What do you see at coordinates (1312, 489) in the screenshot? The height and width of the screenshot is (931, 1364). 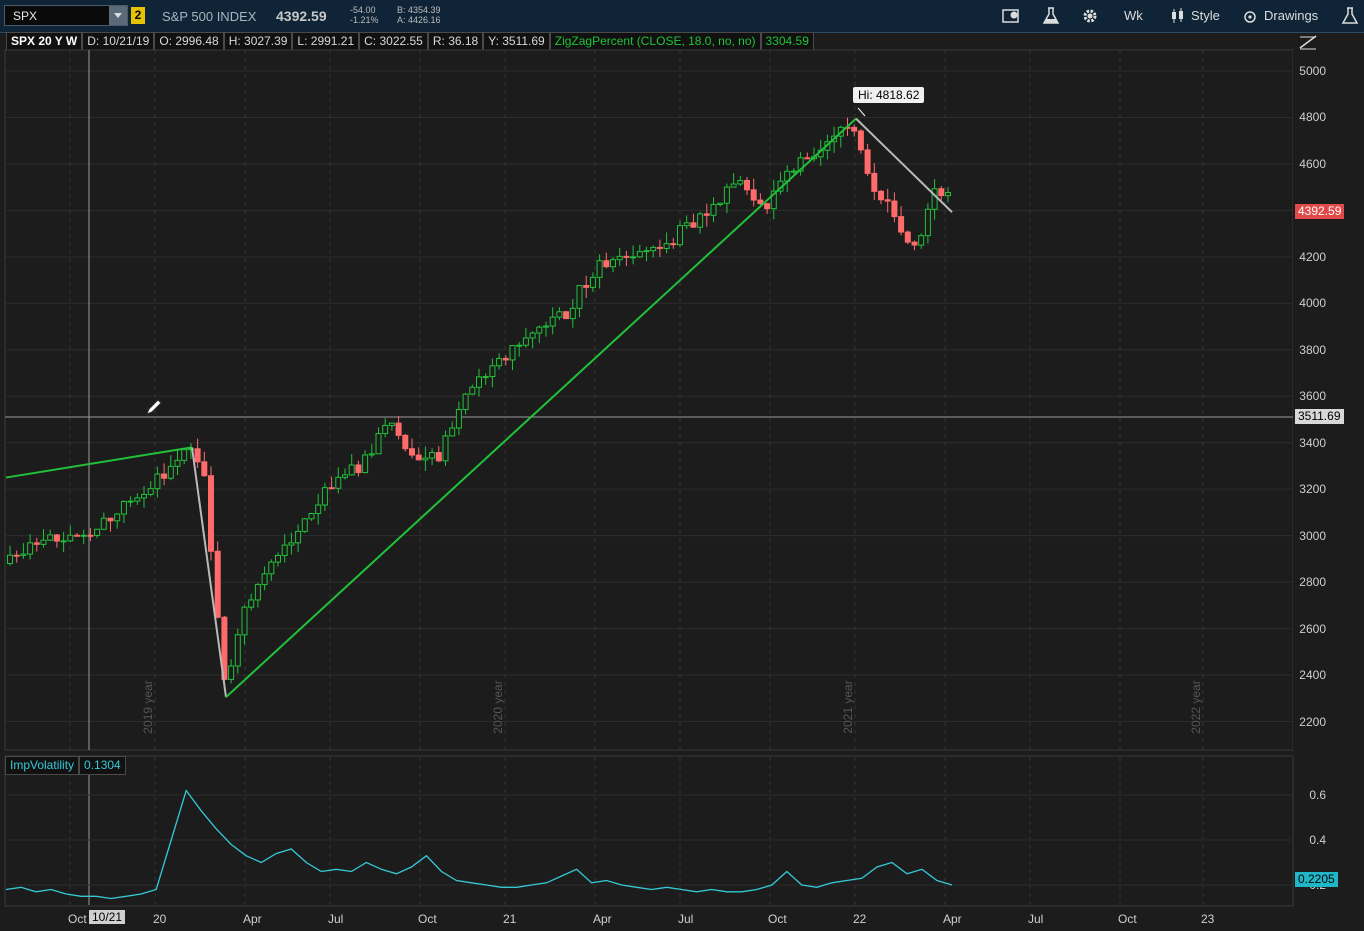 I see `price-axis-label: 3200` at bounding box center [1312, 489].